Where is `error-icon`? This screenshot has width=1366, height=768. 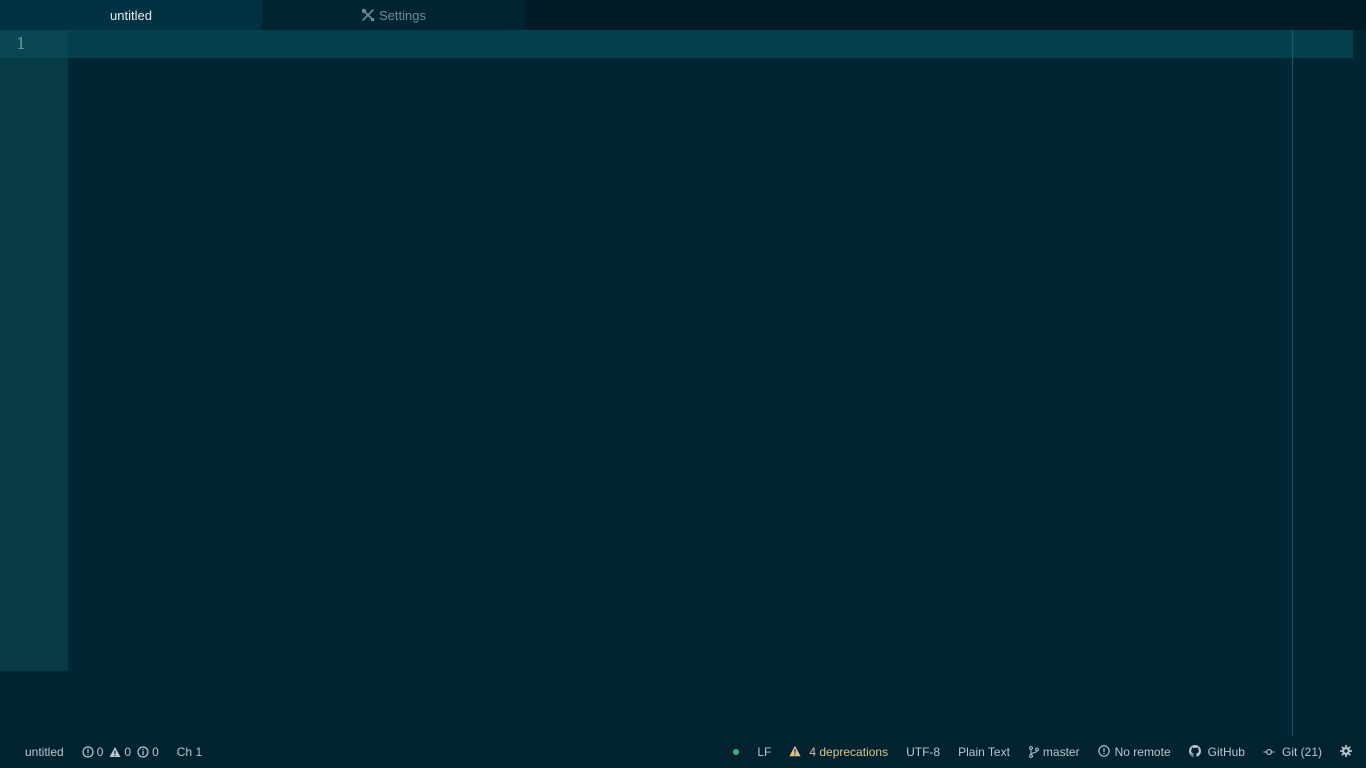
error-icon is located at coordinates (88, 752).